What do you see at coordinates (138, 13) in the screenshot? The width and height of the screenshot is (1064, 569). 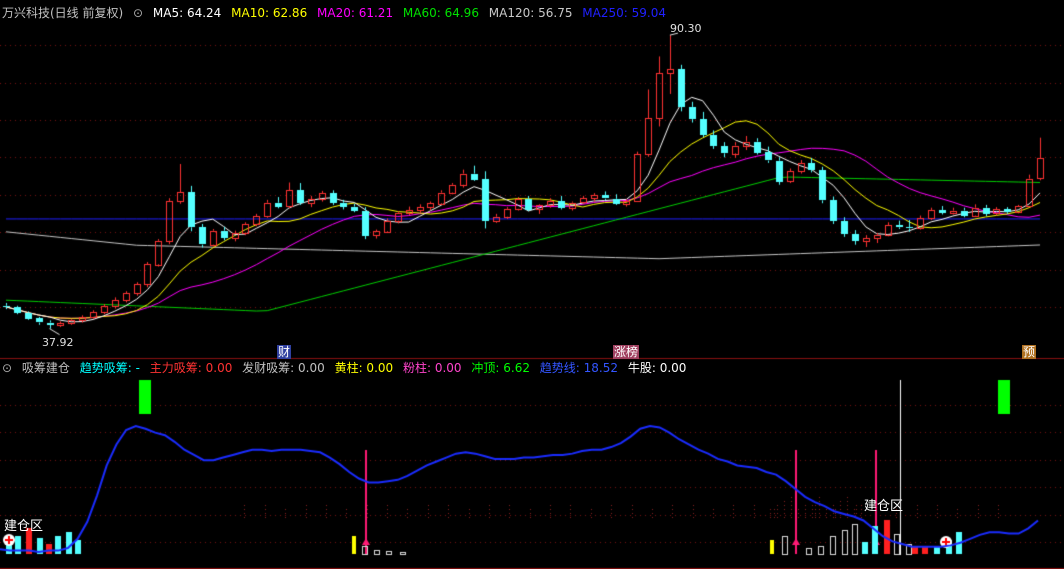 I see `collapse-icon: ⊙` at bounding box center [138, 13].